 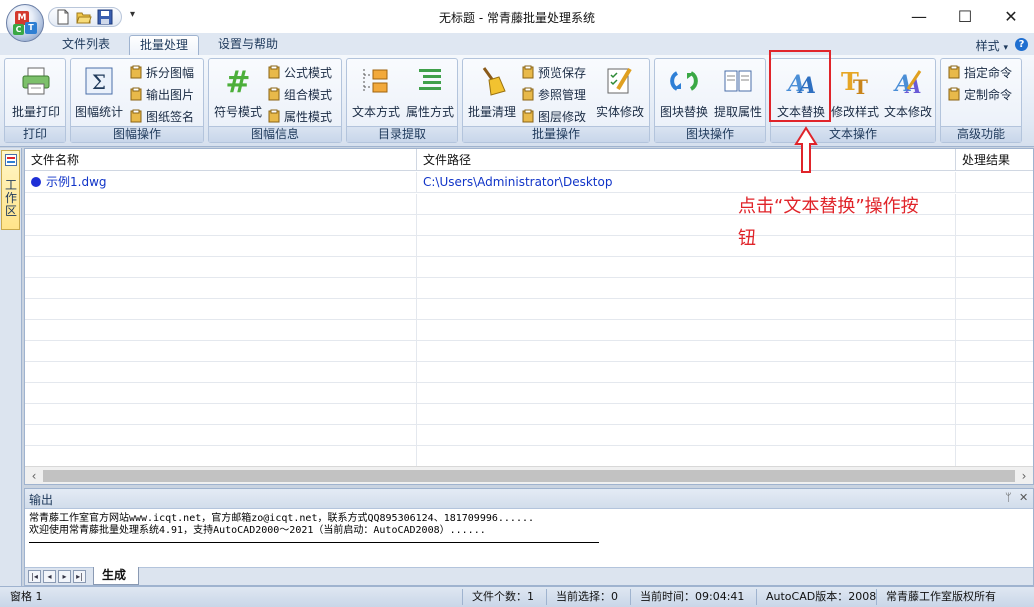 What do you see at coordinates (553, 94) in the screenshot?
I see `xref-manage-button: 参照管理` at bounding box center [553, 94].